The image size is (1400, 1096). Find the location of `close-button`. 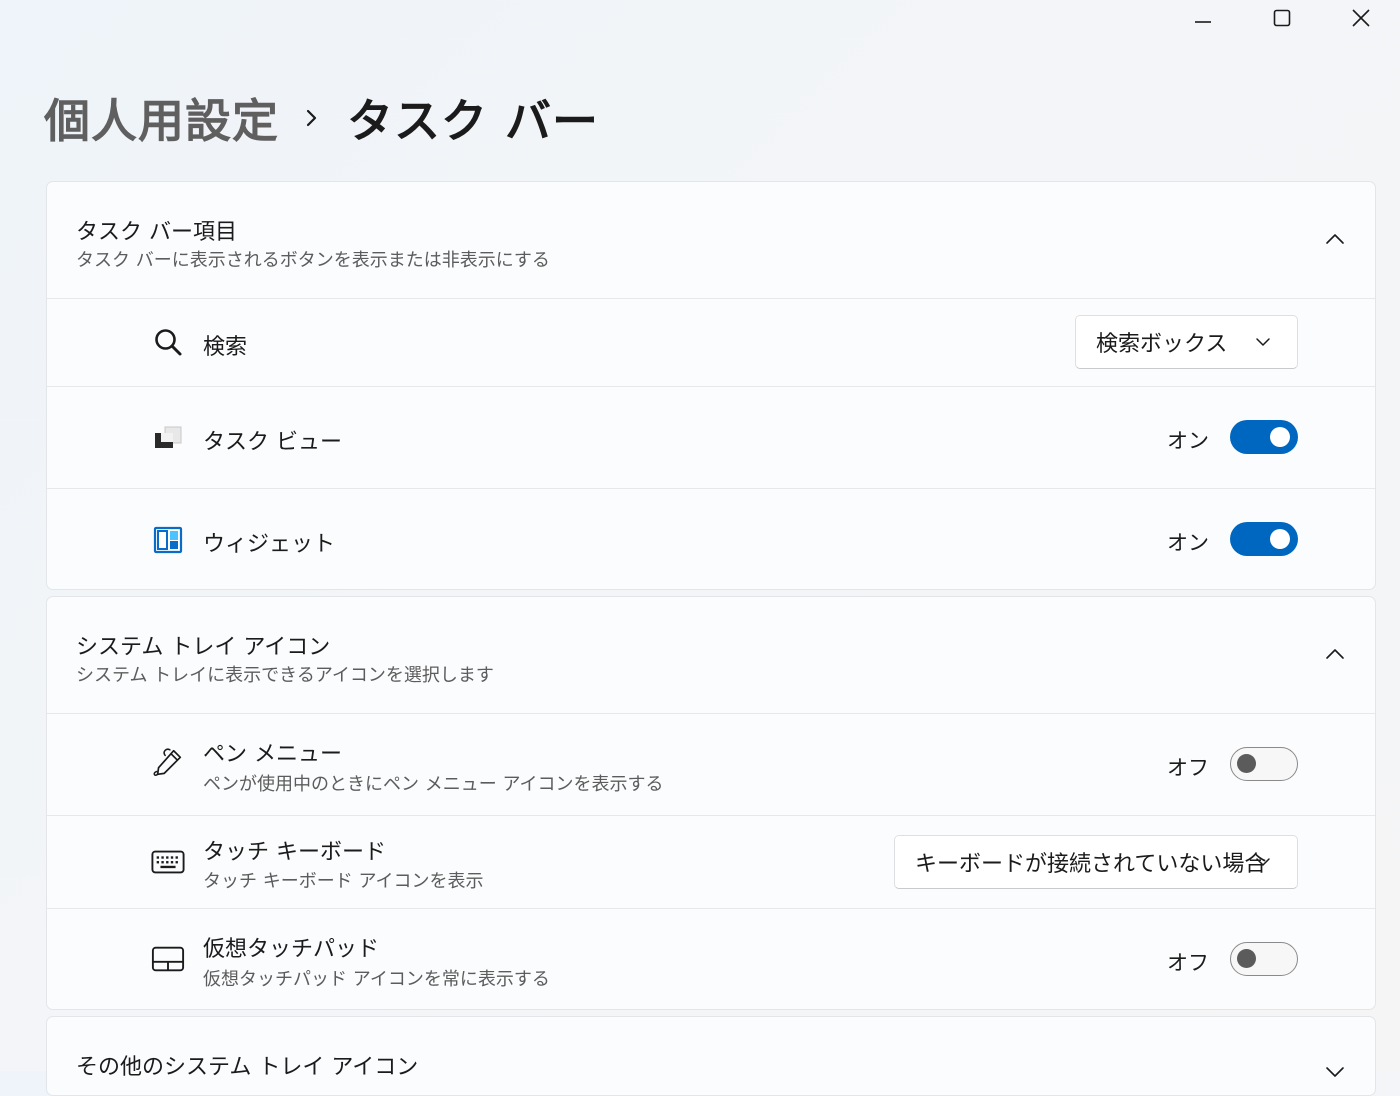

close-button is located at coordinates (1360, 18).